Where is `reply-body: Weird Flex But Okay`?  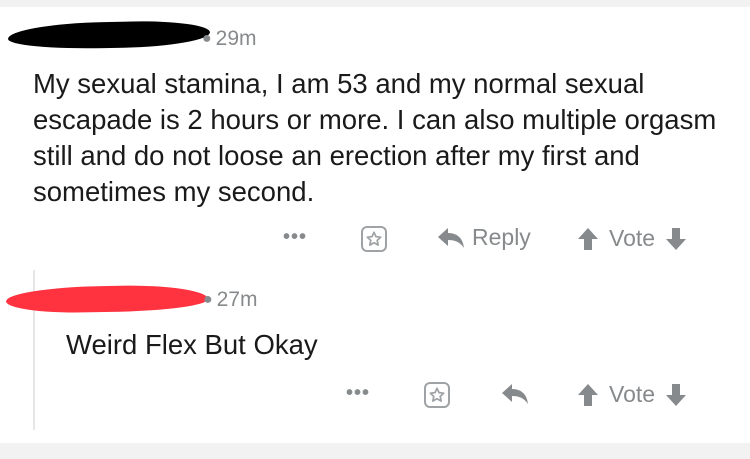 reply-body: Weird Flex But Okay is located at coordinates (192, 344).